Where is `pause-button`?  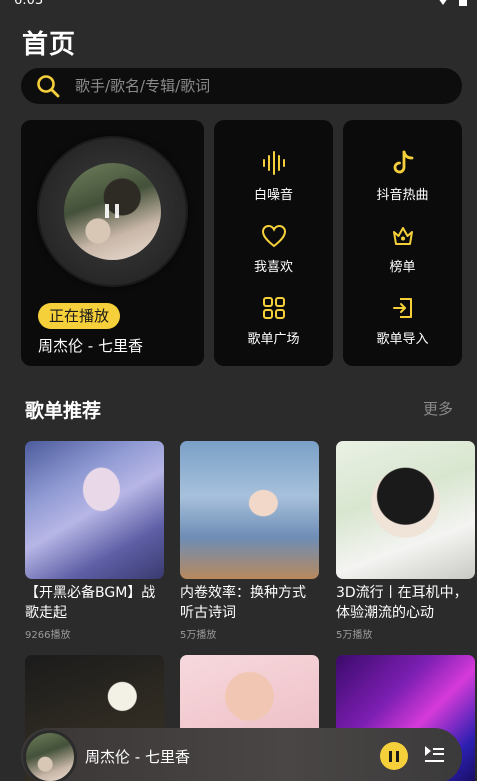
pause-button is located at coordinates (394, 756).